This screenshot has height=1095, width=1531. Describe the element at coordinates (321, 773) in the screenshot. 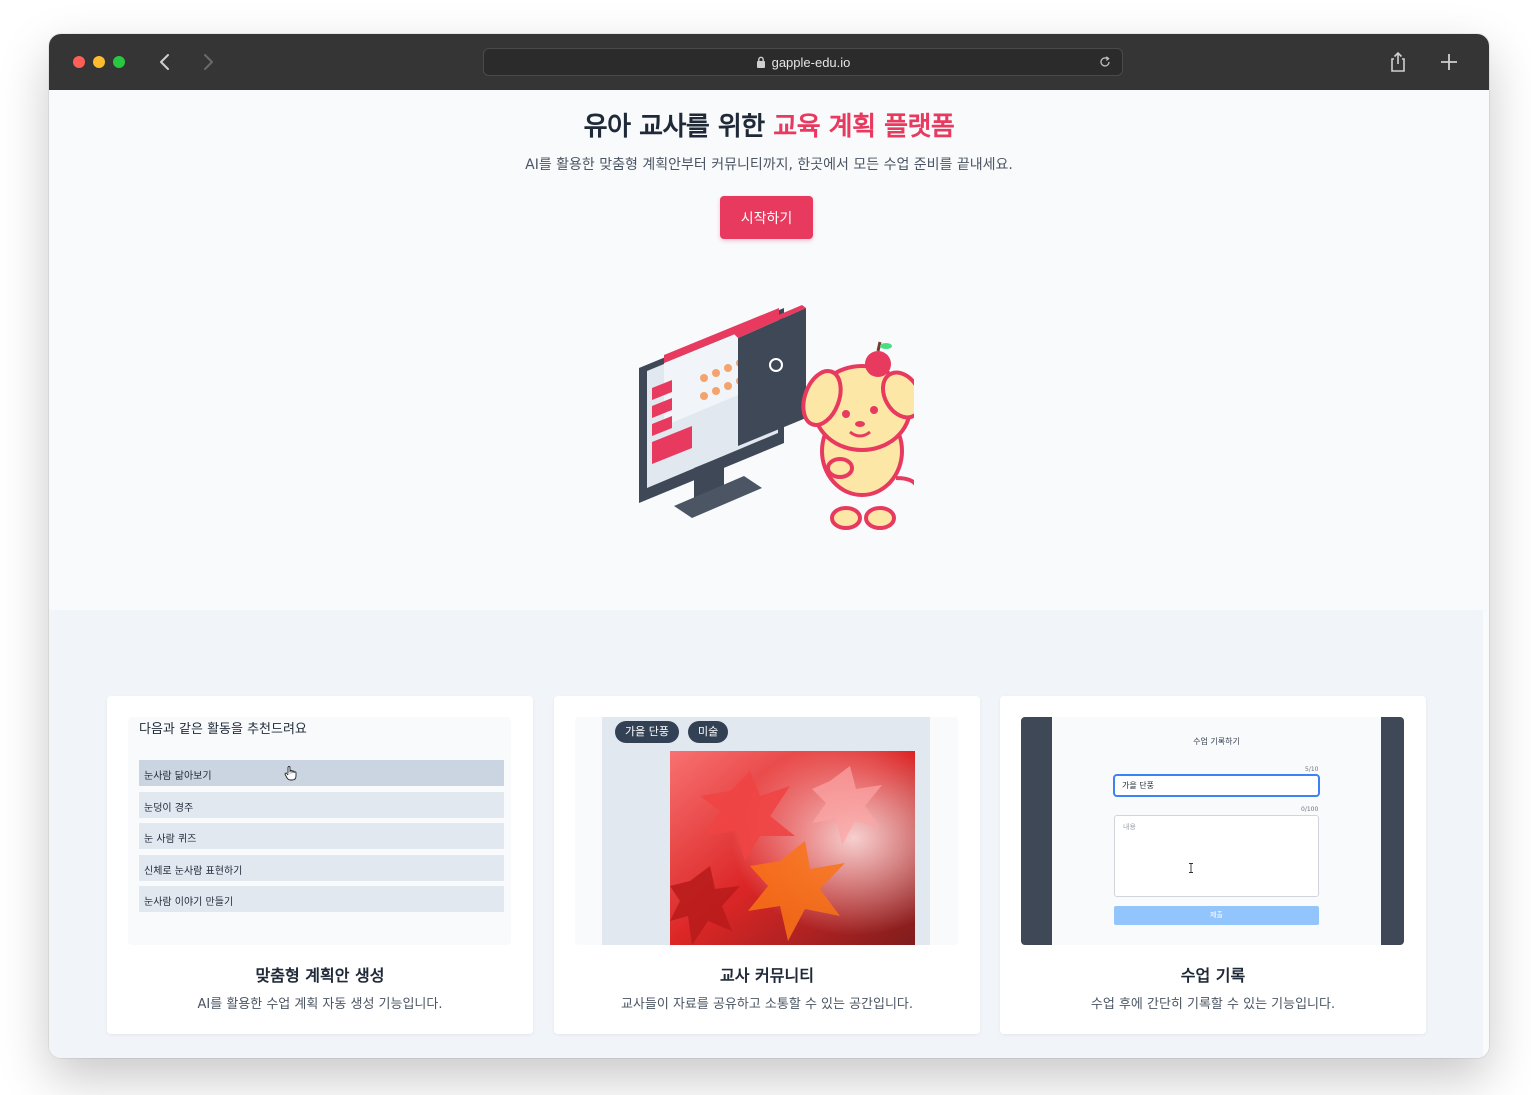

I see `recommendation-item: 눈사람 닮아보기` at that location.